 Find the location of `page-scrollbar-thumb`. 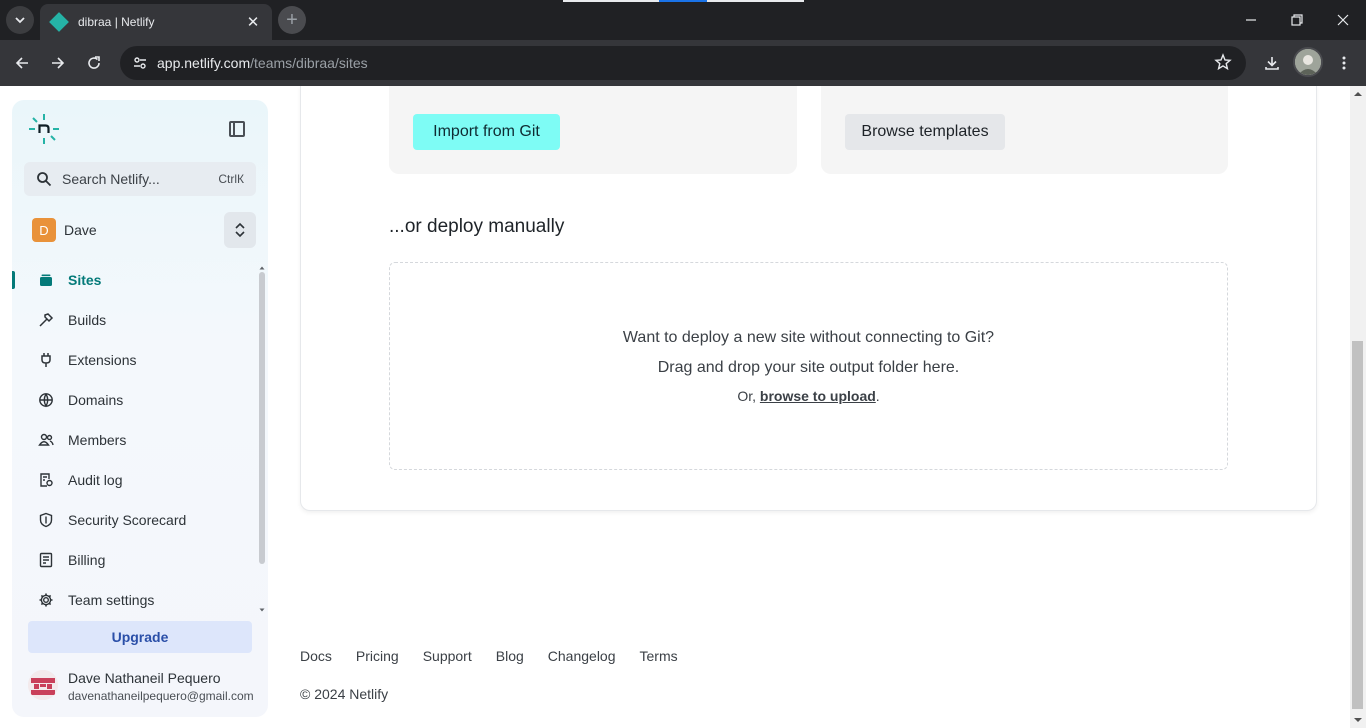

page-scrollbar-thumb is located at coordinates (1357, 525).